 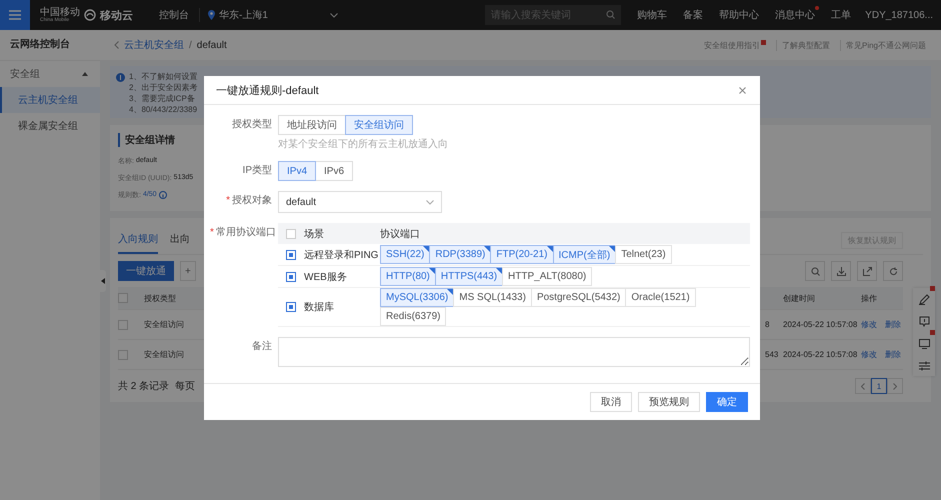 What do you see at coordinates (146, 271) in the screenshot?
I see `quick-allow-button: 一键放通` at bounding box center [146, 271].